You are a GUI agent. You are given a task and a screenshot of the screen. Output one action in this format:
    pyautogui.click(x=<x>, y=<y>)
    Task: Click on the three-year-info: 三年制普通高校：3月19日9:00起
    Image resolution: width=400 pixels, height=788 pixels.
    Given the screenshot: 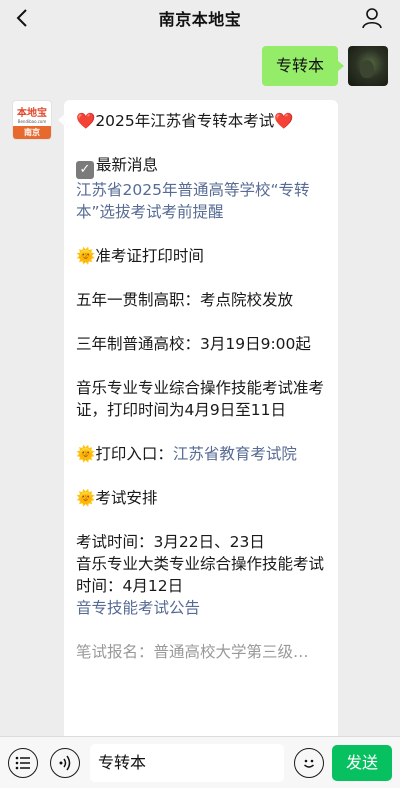 What is the action you would take?
    pyautogui.click(x=193, y=344)
    